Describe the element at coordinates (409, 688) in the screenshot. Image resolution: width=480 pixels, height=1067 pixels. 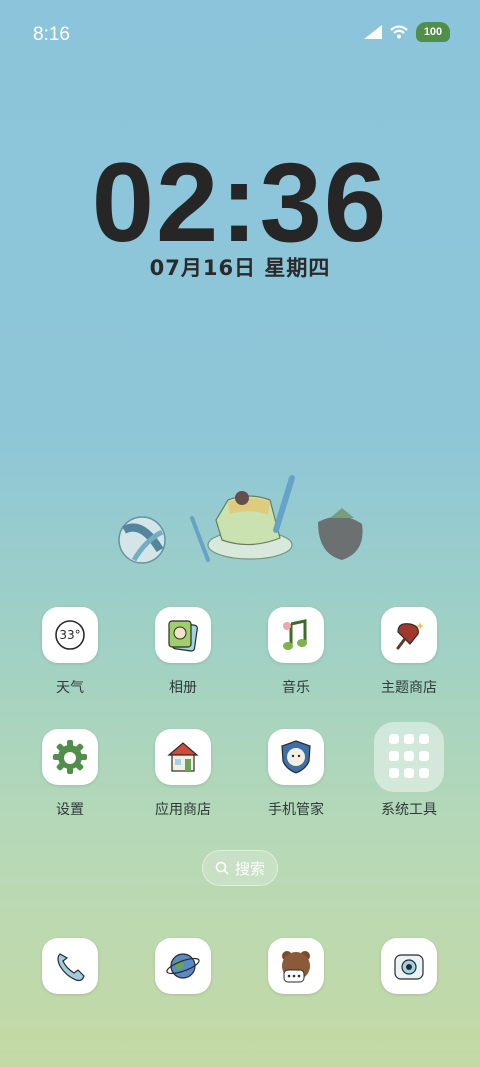
I see `app-label: 主题商店` at that location.